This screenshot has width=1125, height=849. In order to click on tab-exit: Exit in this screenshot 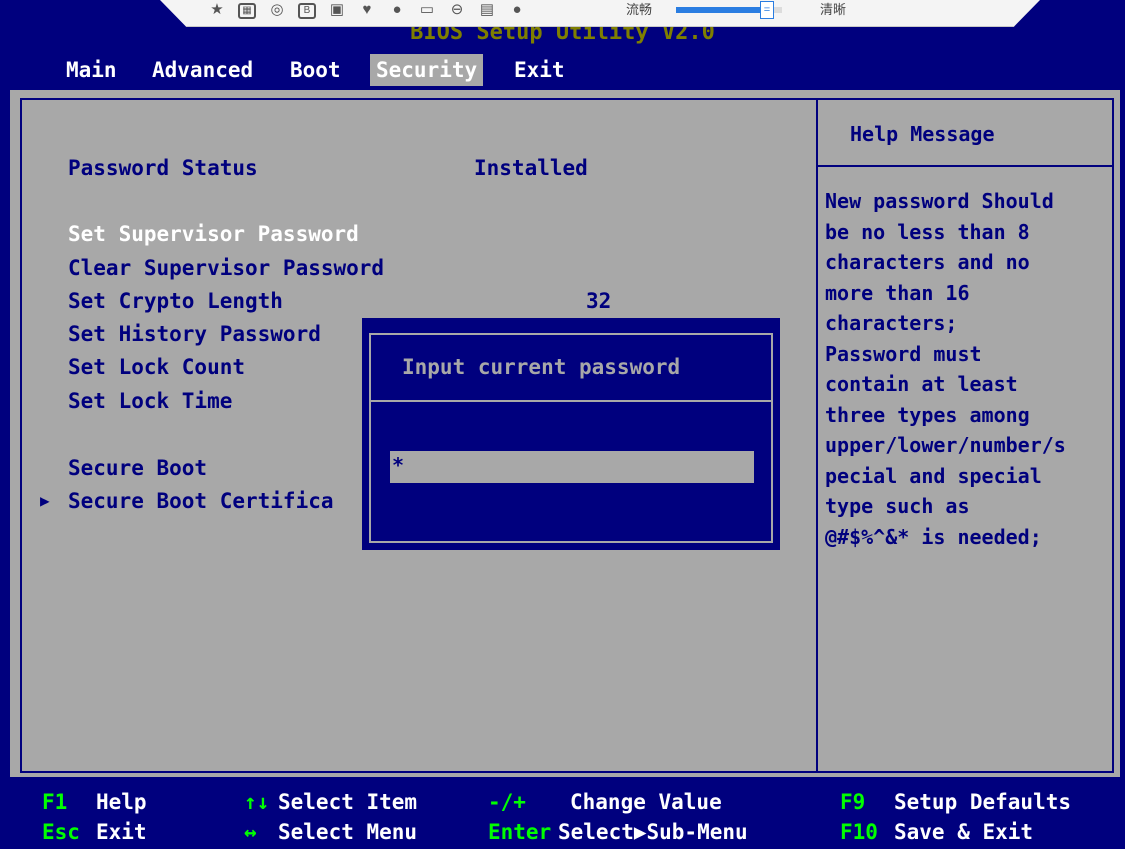, I will do `click(539, 70)`.